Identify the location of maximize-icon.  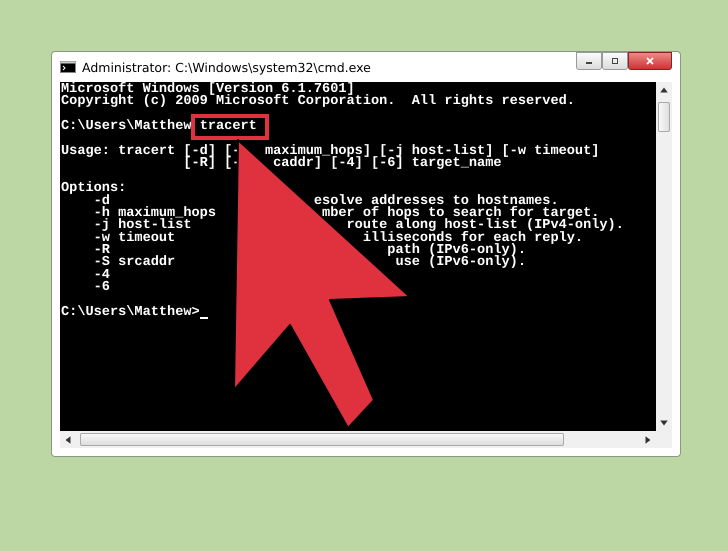
(615, 61).